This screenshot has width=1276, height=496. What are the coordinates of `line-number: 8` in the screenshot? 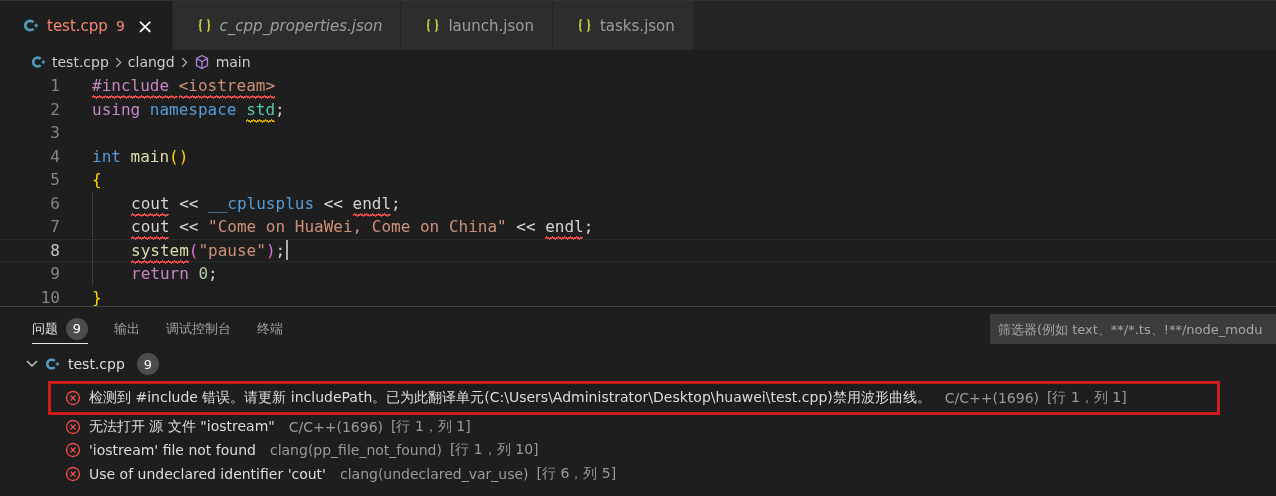 It's located at (54, 250).